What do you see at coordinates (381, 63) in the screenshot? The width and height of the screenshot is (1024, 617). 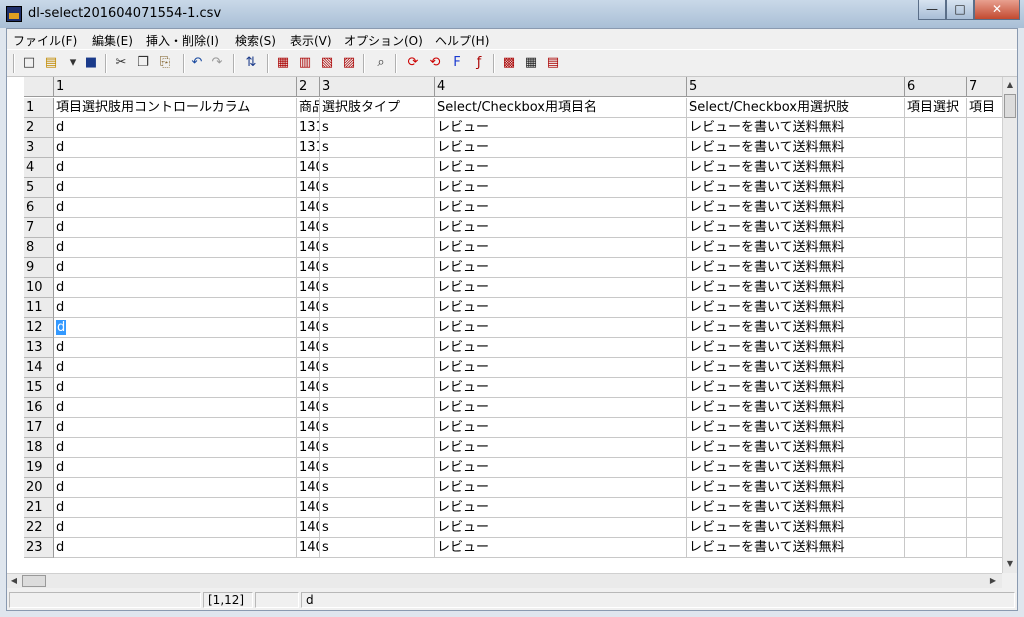 I see `find-icon: ⌕` at bounding box center [381, 63].